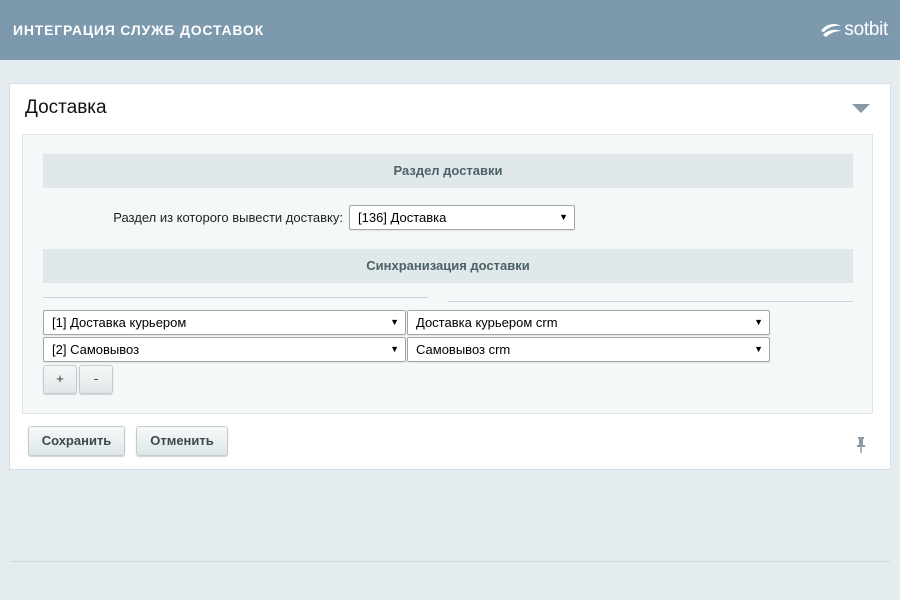 Image resolution: width=900 pixels, height=600 pixels. I want to click on delivery-section-label: Раздел из которого вывести доставку:, so click(228, 217).